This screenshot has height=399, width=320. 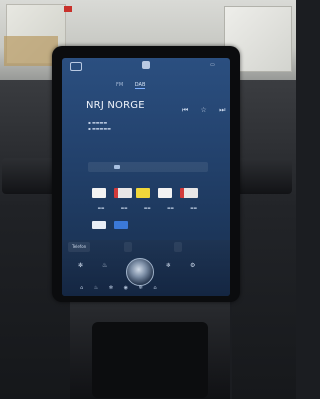 What do you see at coordinates (263, 176) in the screenshot?
I see `air-vent-right` at bounding box center [263, 176].